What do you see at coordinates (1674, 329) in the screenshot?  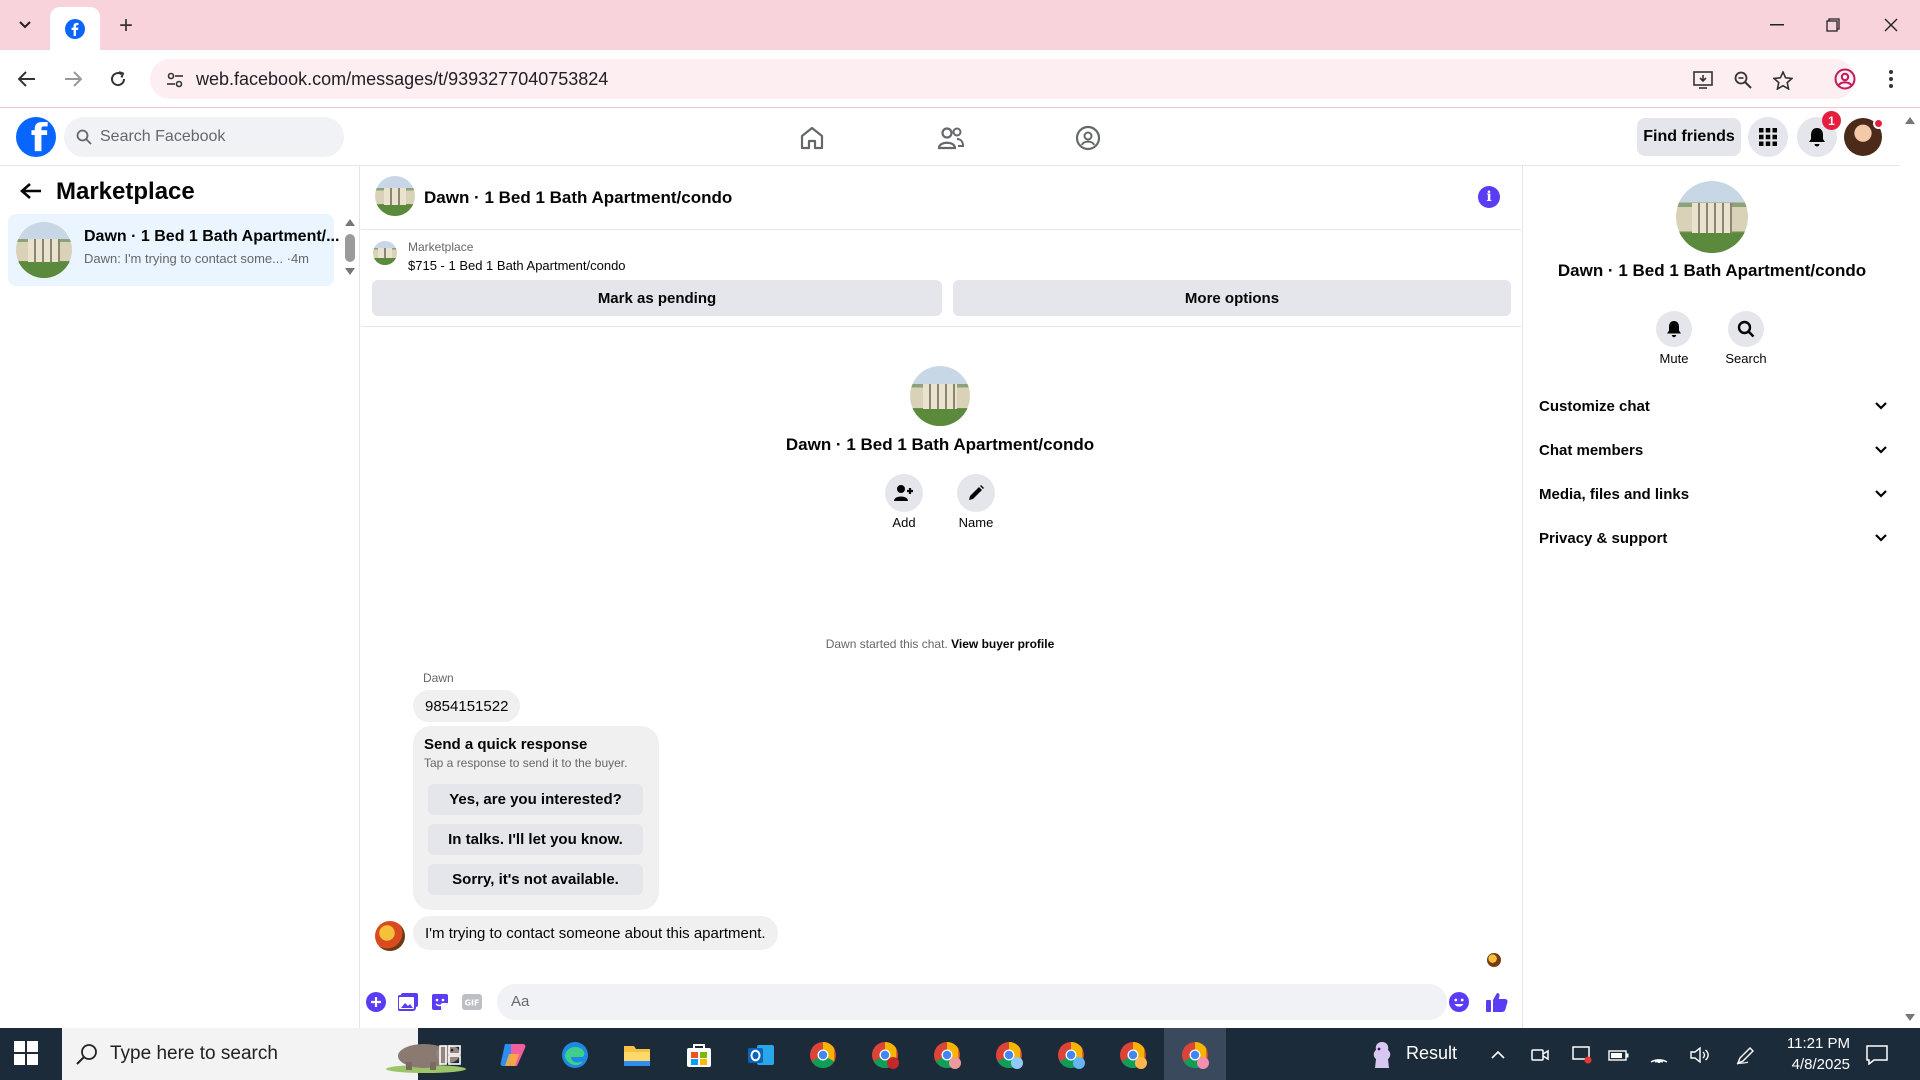 I see `mute-button` at bounding box center [1674, 329].